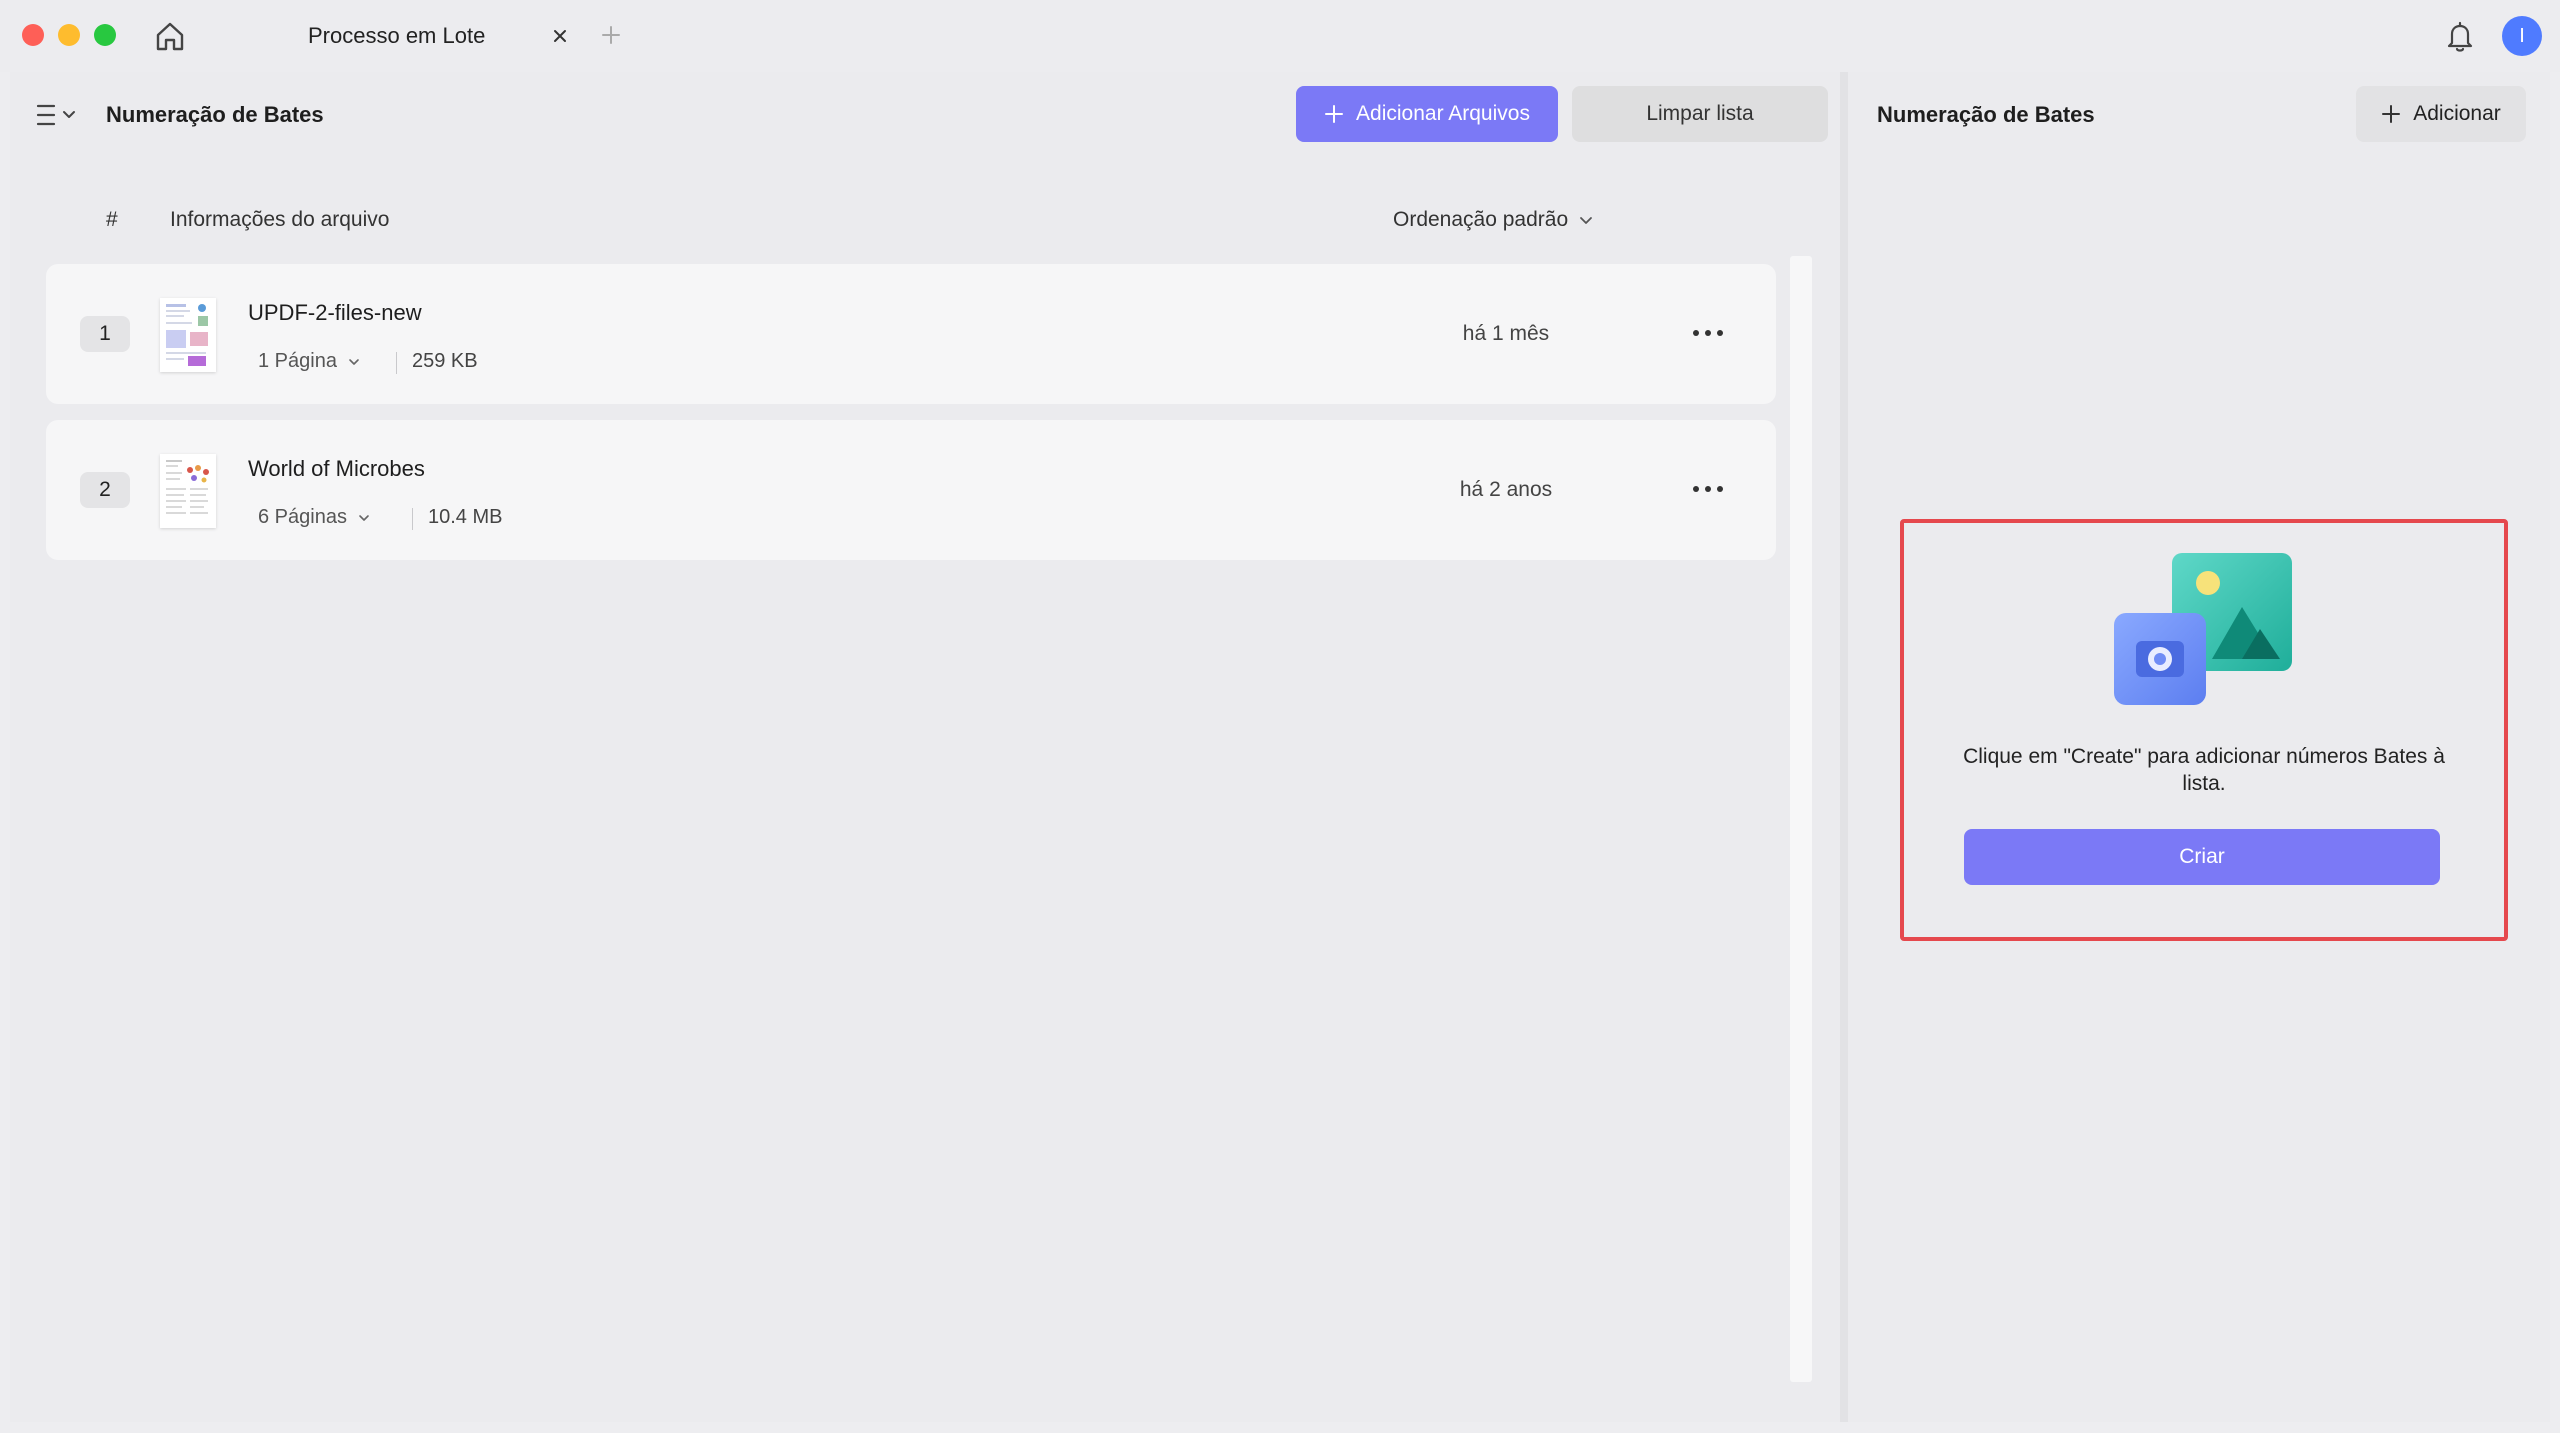  Describe the element at coordinates (105, 35) in the screenshot. I see `maximize-window-button` at that location.